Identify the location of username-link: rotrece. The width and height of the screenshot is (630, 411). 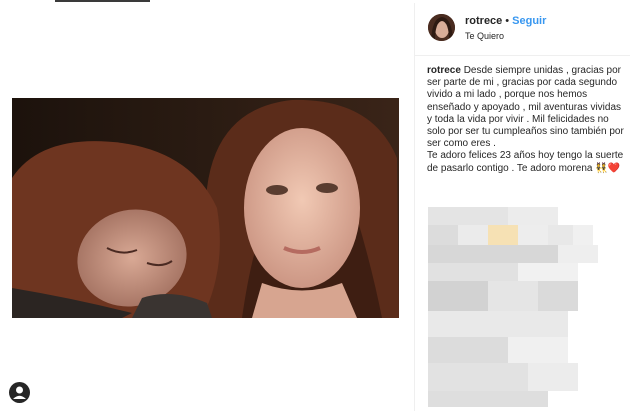
(483, 21).